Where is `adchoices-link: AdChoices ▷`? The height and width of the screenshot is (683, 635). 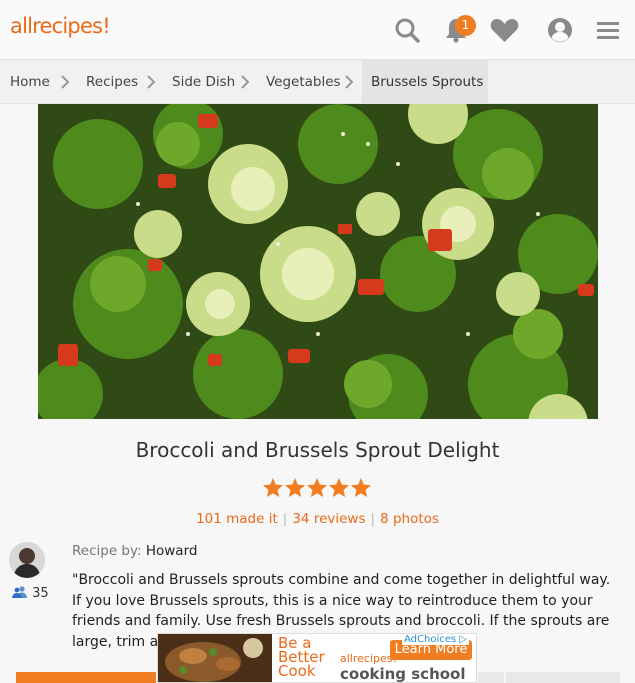
adchoices-link: AdChoices ▷ is located at coordinates (435, 639).